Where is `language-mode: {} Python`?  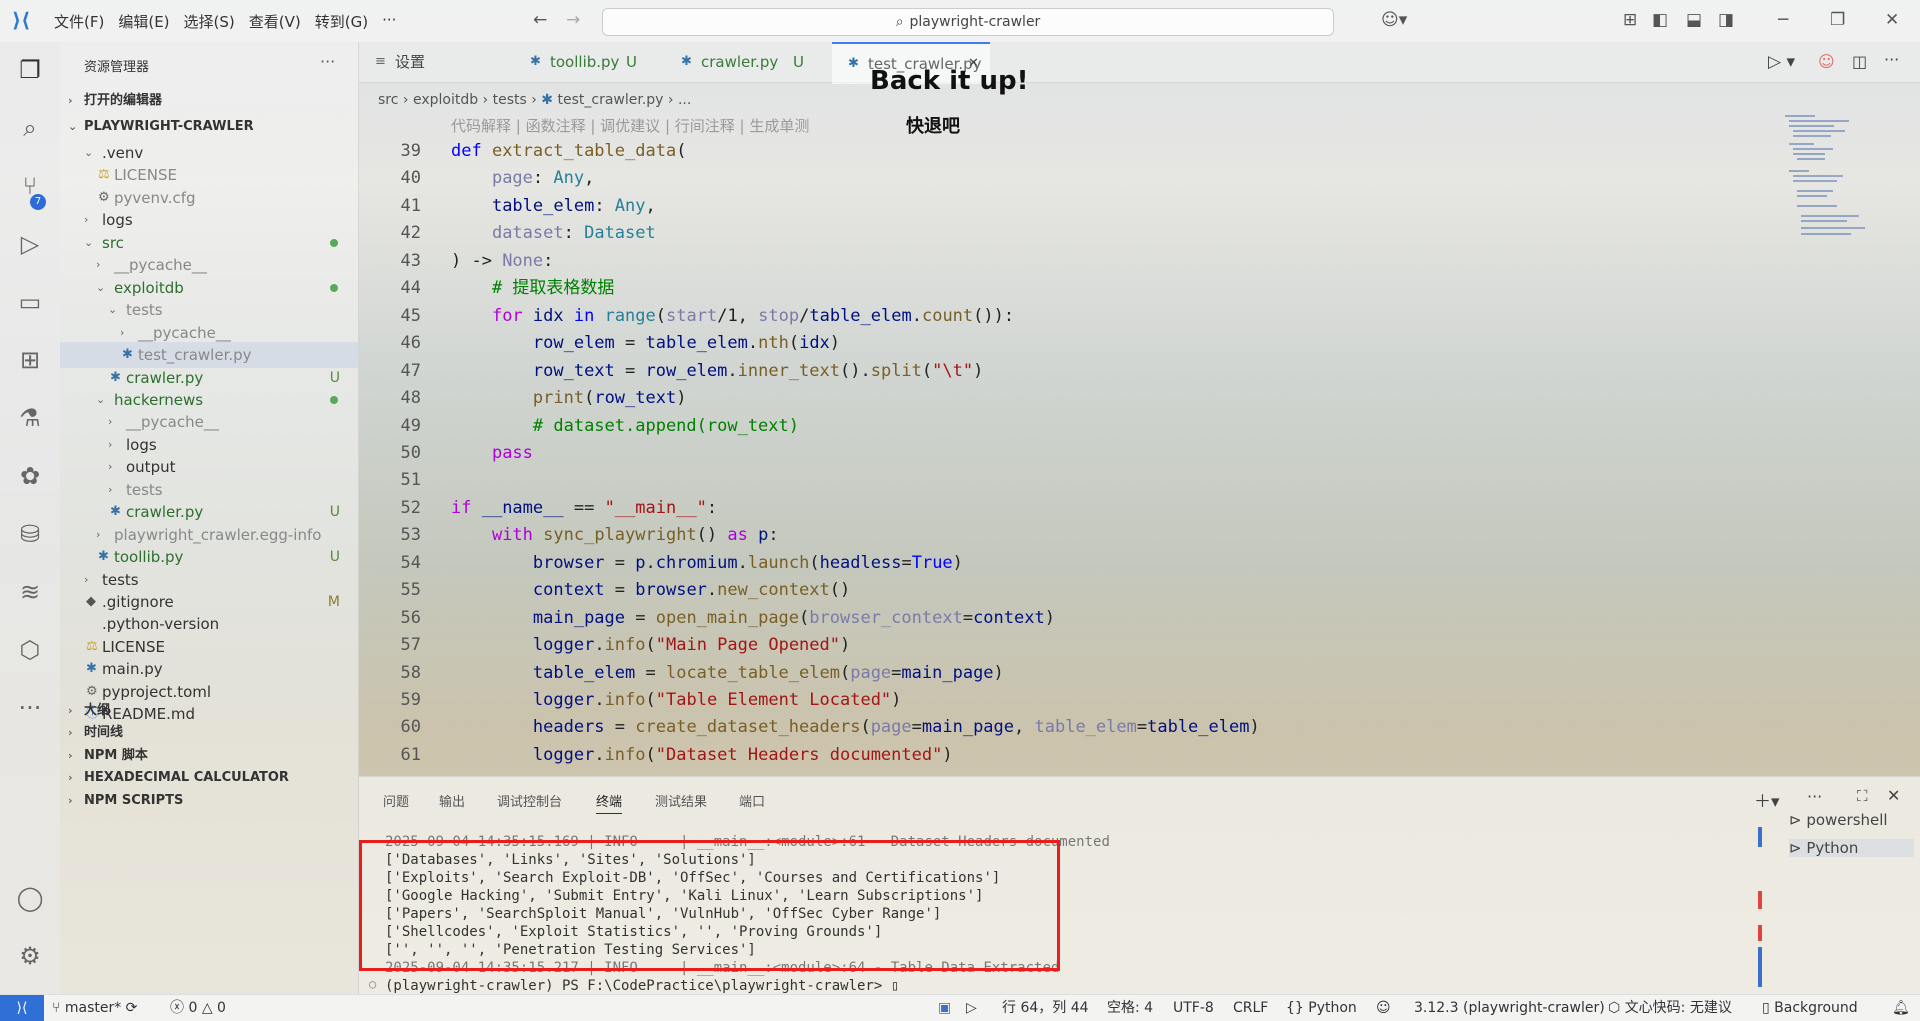
language-mode: {} Python is located at coordinates (1321, 1008).